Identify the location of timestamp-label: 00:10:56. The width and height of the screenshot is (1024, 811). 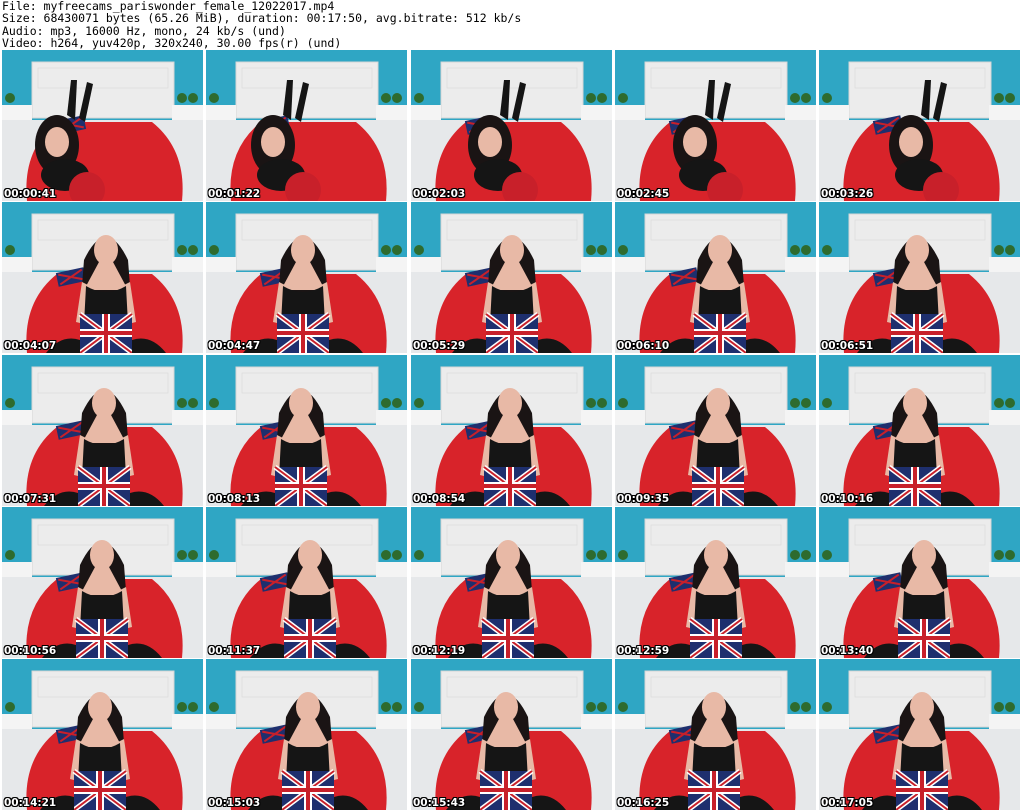
(30, 651).